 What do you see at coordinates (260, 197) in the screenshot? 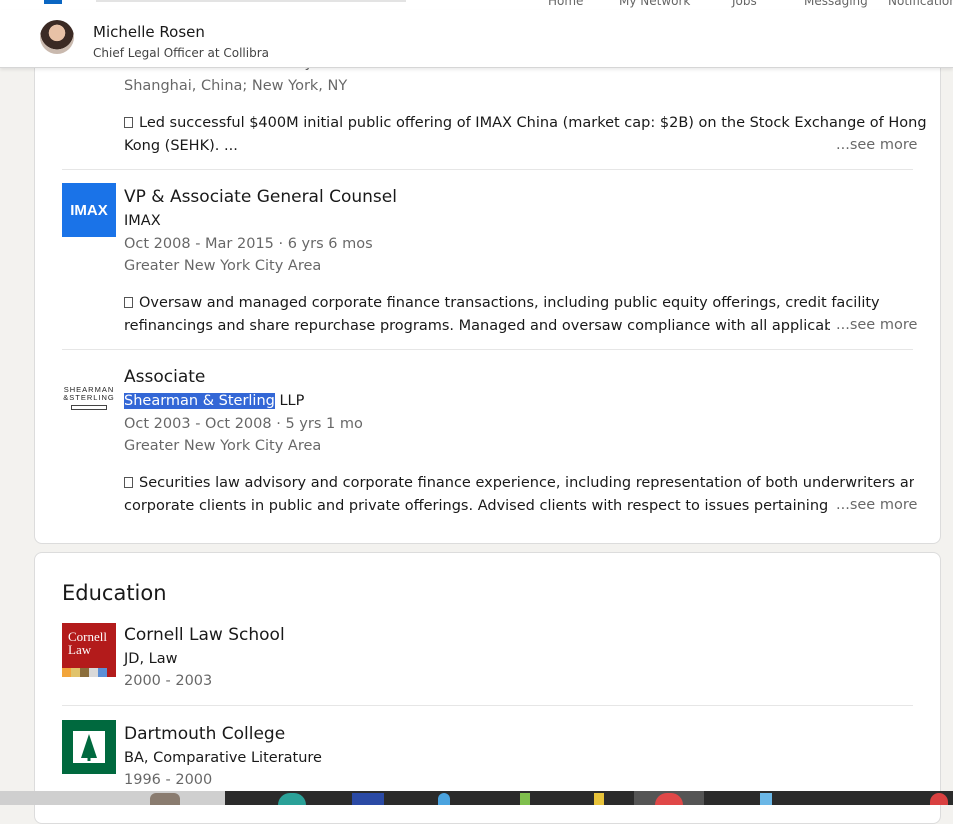
I see `position-title: VP & Associate General Counsel` at bounding box center [260, 197].